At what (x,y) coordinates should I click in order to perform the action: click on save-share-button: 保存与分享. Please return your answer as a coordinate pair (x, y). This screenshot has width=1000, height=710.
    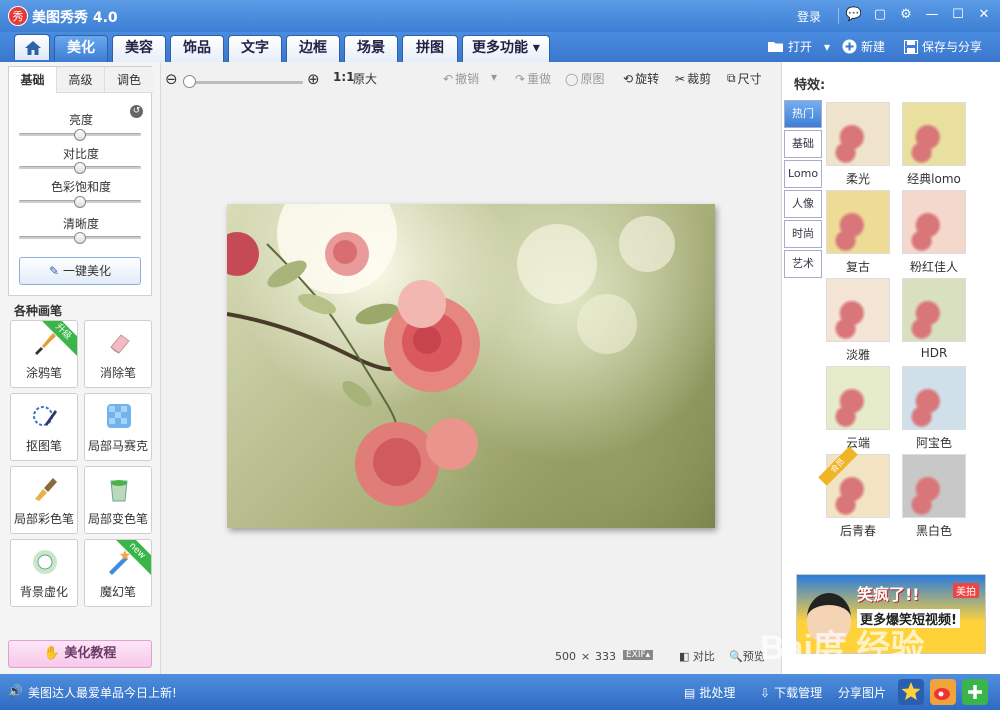
    Looking at the image, I should click on (943, 46).